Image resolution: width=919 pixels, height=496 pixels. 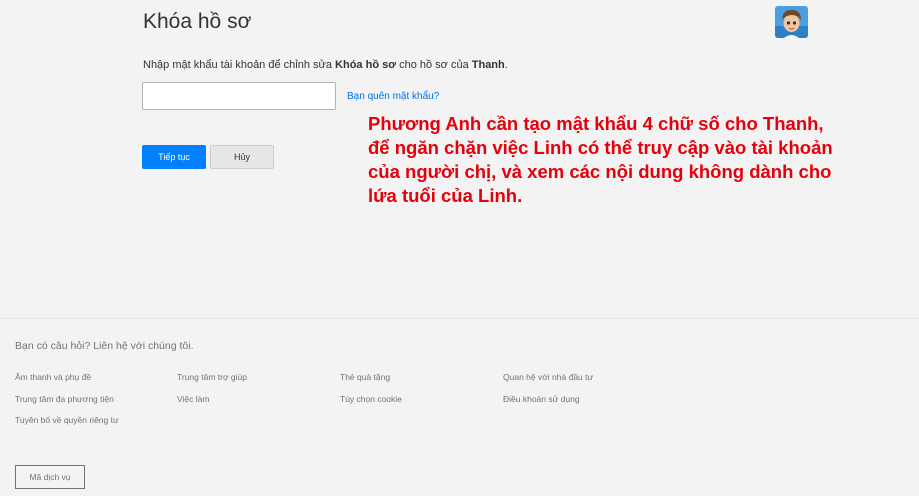 What do you see at coordinates (589, 383) in the screenshot?
I see `footer-link-investor-relations: Quan hệ với nhà đầu tư` at bounding box center [589, 383].